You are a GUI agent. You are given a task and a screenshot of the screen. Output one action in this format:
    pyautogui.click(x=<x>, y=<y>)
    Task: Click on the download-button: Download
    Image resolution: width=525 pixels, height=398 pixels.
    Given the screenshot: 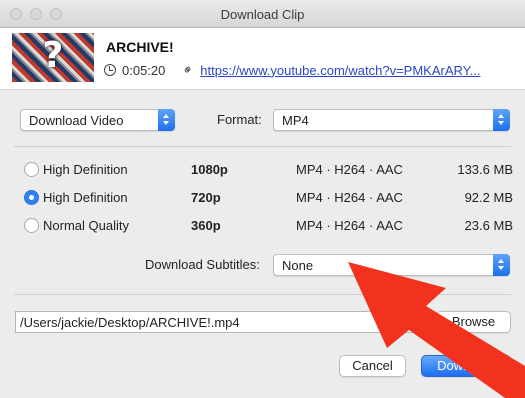 What is the action you would take?
    pyautogui.click(x=466, y=366)
    